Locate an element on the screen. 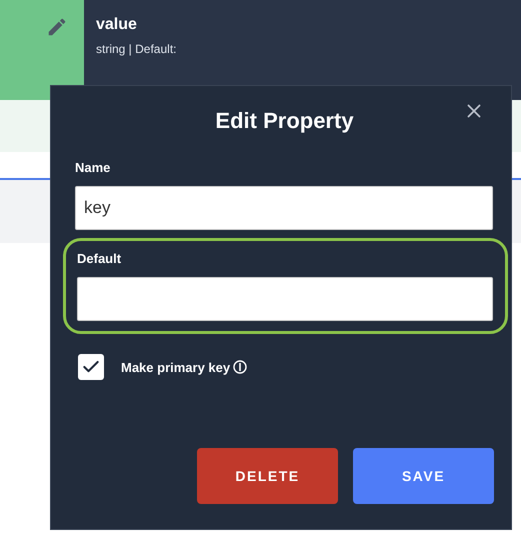 The height and width of the screenshot is (534, 521). dialog-title: Edit Property is located at coordinates (284, 121).